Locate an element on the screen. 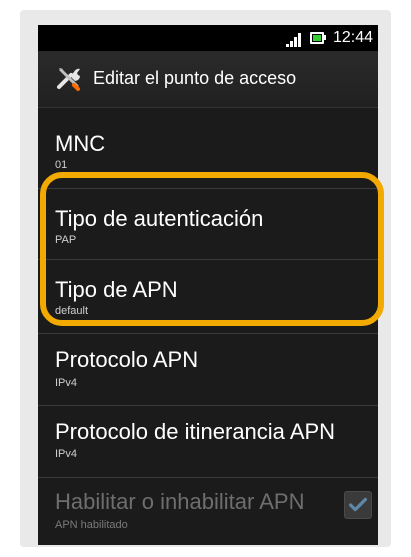  setting-mnc: MNC 01 is located at coordinates (208, 146).